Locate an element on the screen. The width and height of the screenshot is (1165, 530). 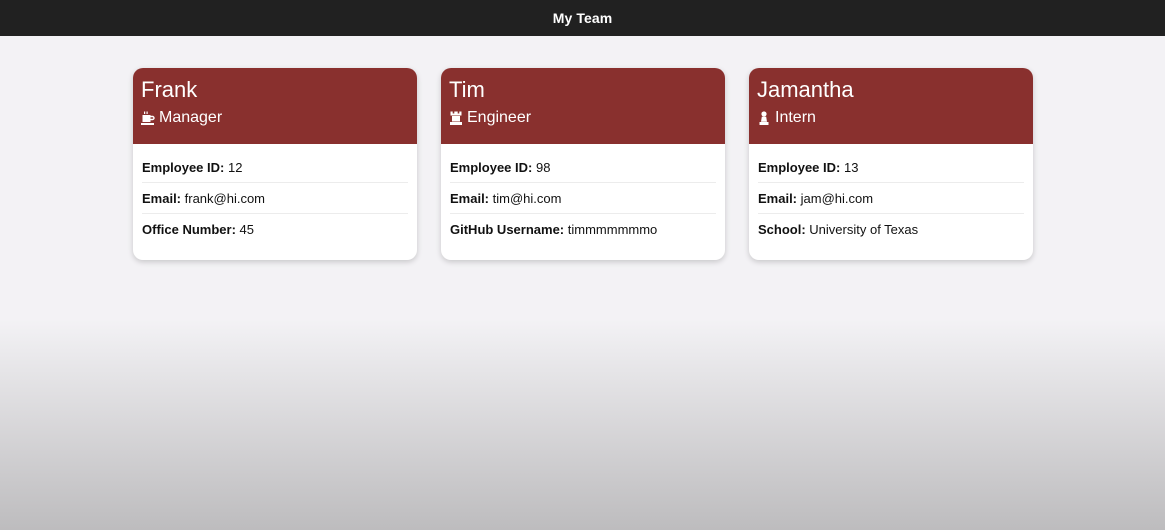
employee-id-row: Employee ID: 12 is located at coordinates (275, 167).